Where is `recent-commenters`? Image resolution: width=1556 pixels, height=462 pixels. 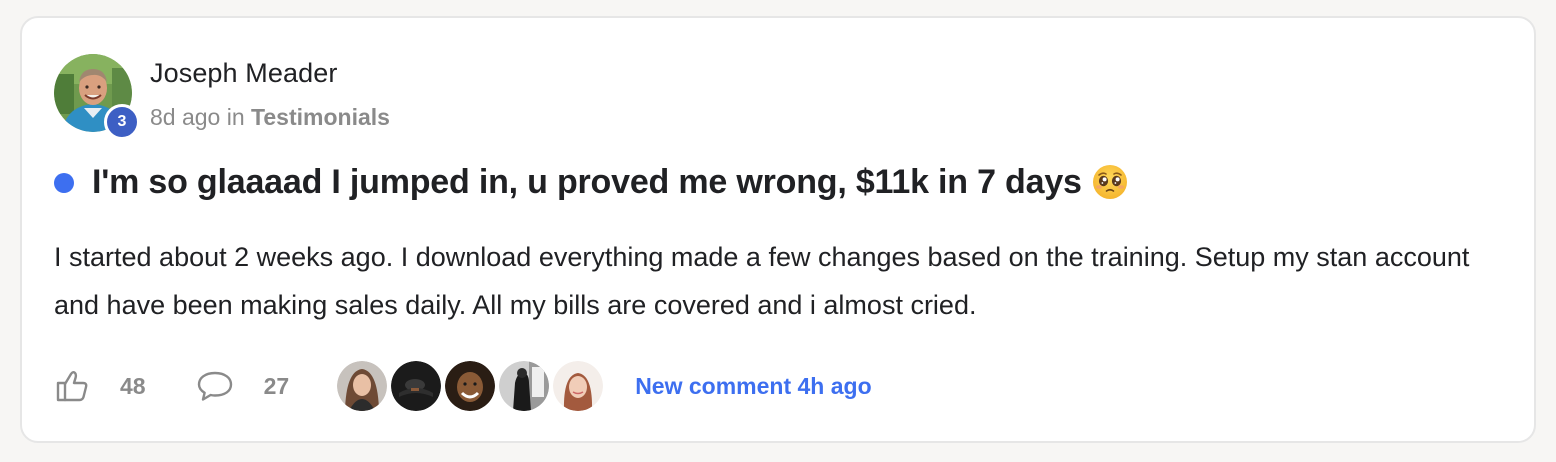
recent-commenters is located at coordinates (472, 386).